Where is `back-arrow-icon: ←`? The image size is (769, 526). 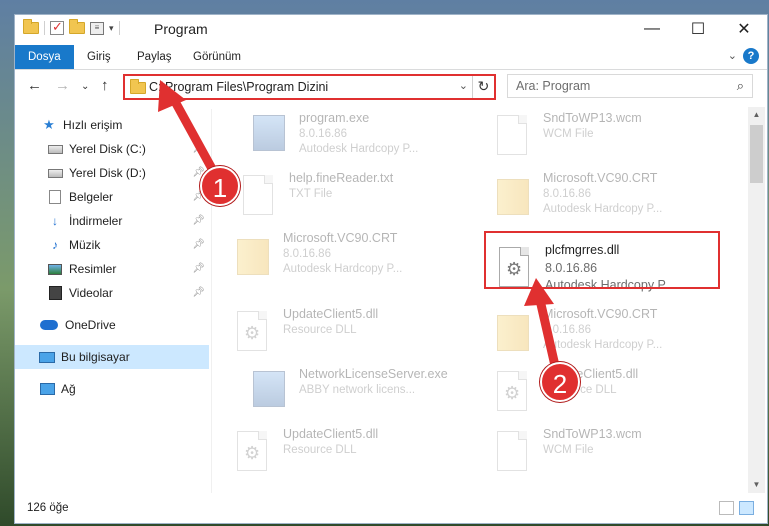 back-arrow-icon: ← is located at coordinates (34, 85).